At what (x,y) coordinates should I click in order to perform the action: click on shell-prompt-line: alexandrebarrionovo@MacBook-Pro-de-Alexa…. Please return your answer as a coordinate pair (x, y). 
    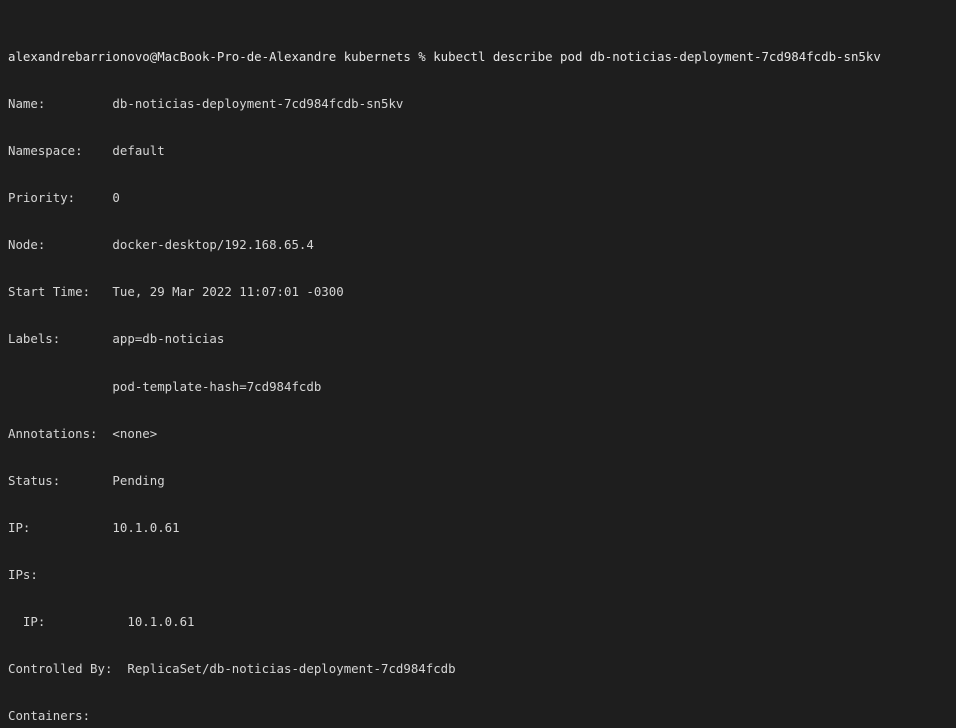
    Looking at the image, I should click on (444, 57).